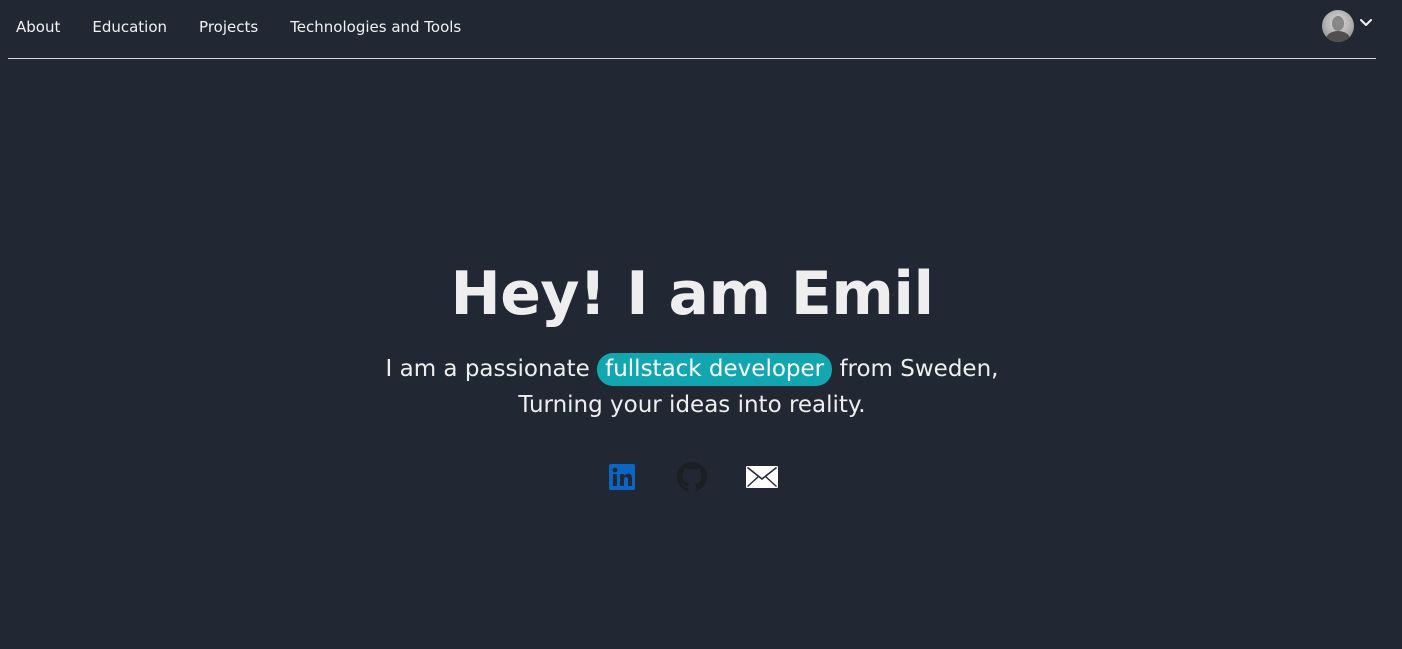 This screenshot has width=1402, height=649. I want to click on nav-link-education: Education, so click(129, 27).